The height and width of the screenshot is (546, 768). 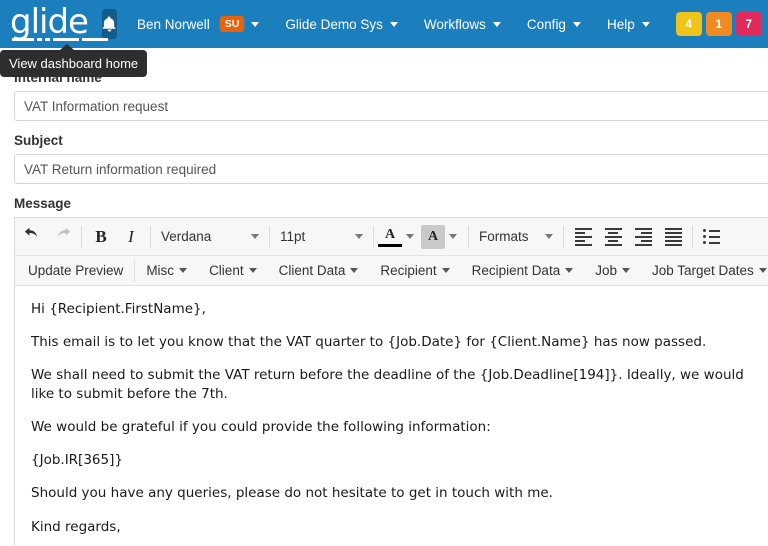 I want to click on message-paragraph: {Job.IR[365]}, so click(x=77, y=460).